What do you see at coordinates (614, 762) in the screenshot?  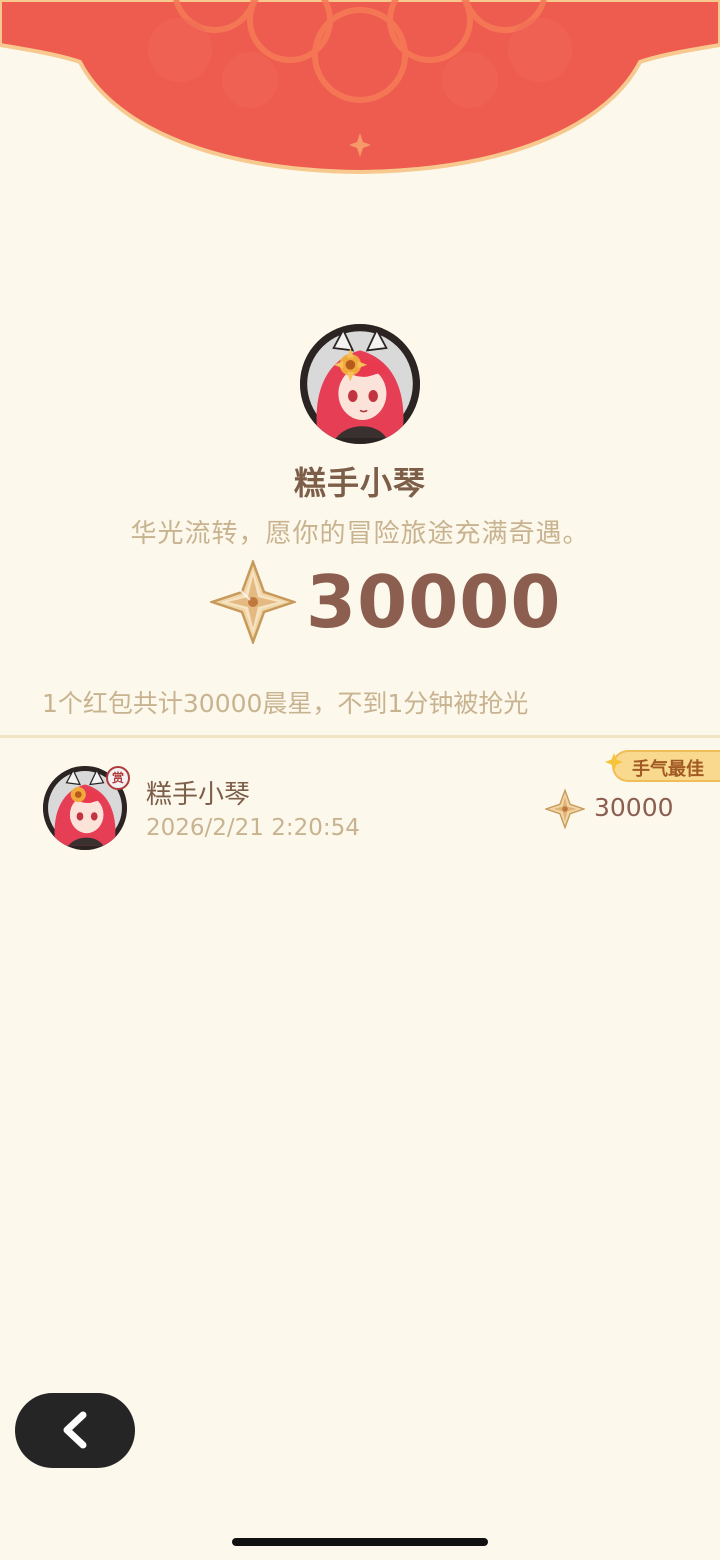 I see `star-icon` at bounding box center [614, 762].